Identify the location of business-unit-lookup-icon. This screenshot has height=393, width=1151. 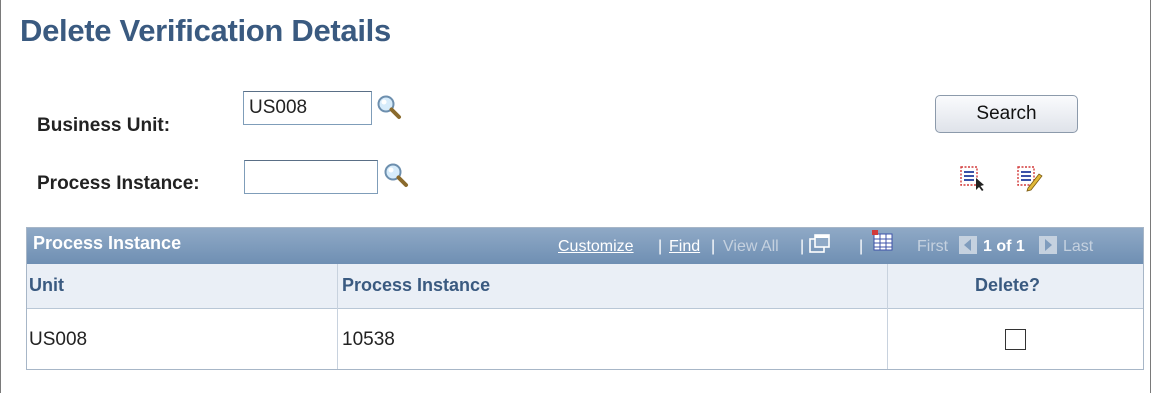
(389, 107).